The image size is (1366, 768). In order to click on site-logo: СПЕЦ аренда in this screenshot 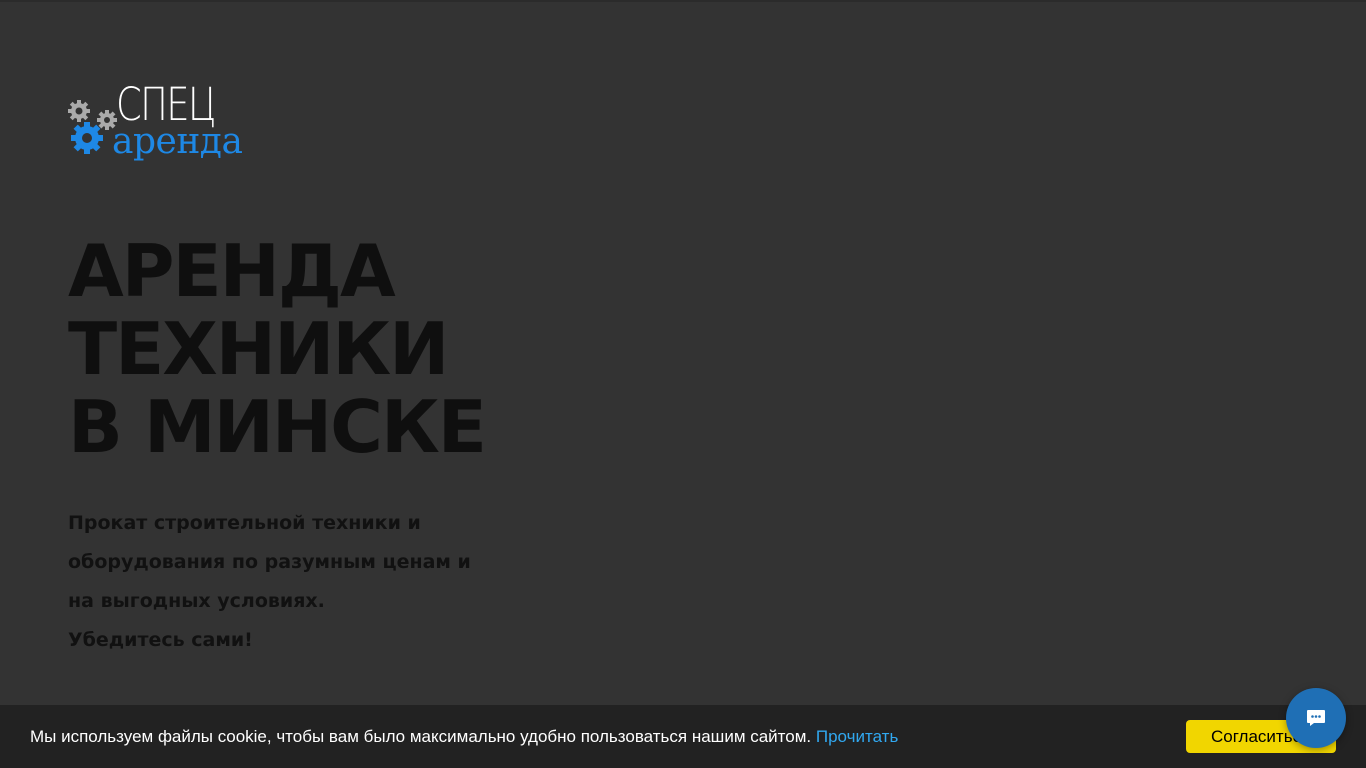, I will do `click(155, 125)`.